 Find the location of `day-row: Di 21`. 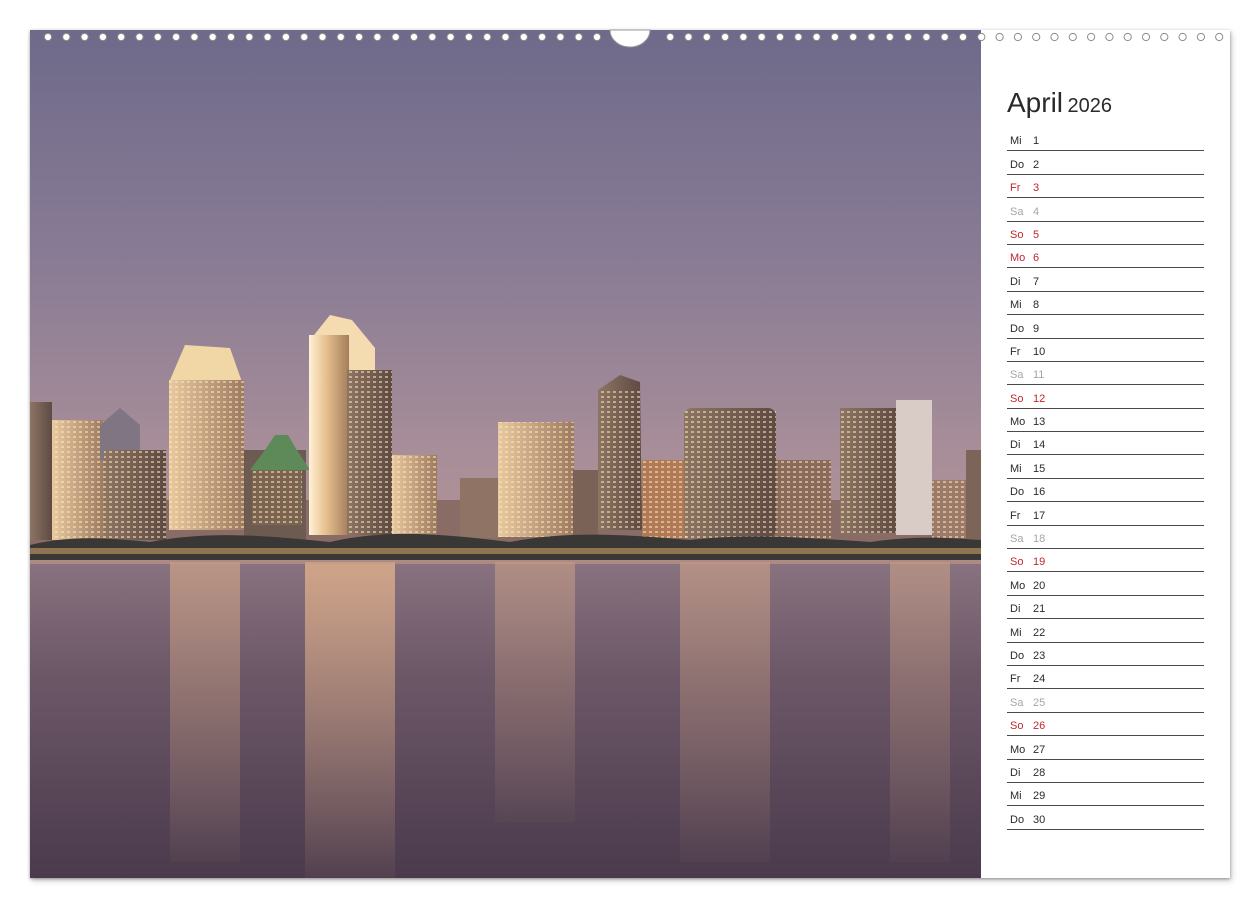

day-row: Di 21 is located at coordinates (1105, 608).